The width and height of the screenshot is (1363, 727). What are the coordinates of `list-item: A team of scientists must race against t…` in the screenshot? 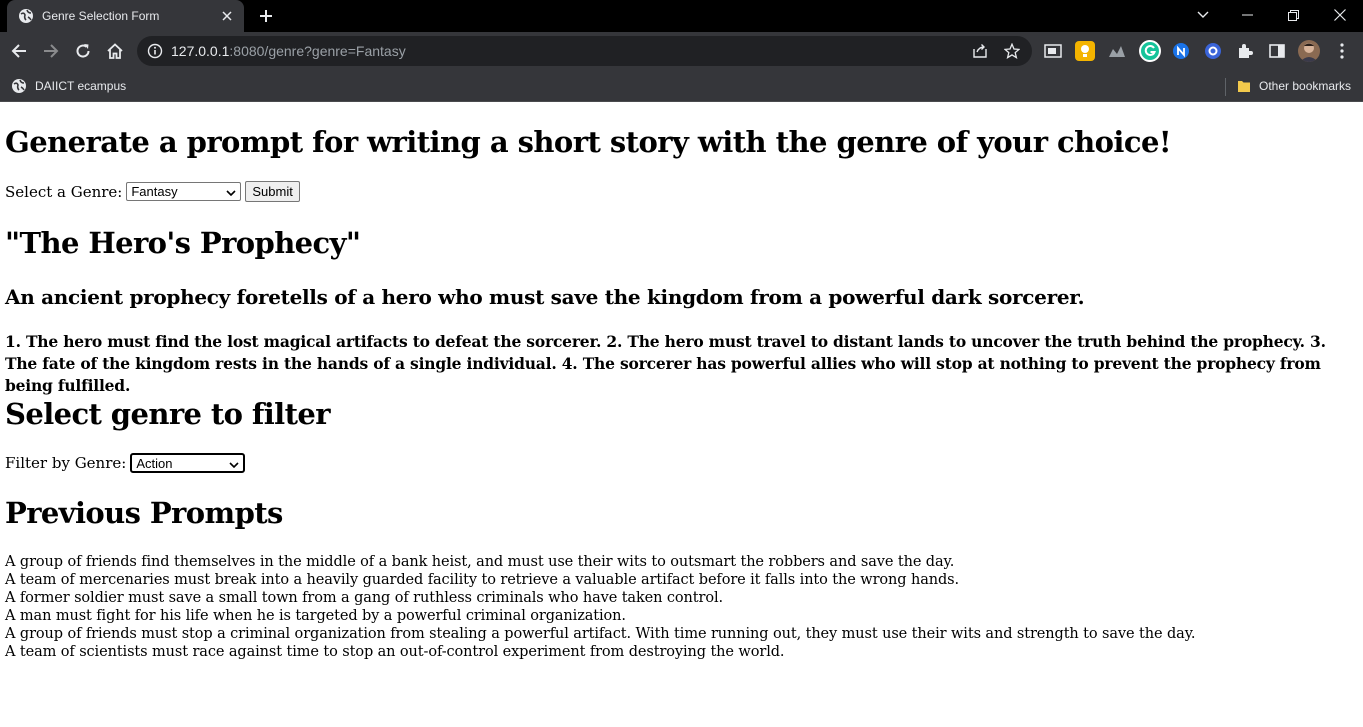 It's located at (395, 652).